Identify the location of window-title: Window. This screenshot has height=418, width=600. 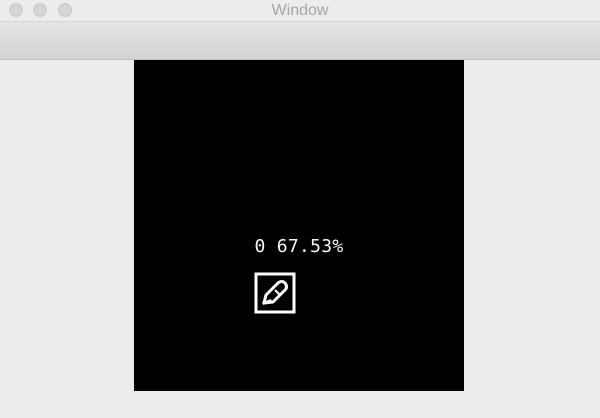
(300, 10).